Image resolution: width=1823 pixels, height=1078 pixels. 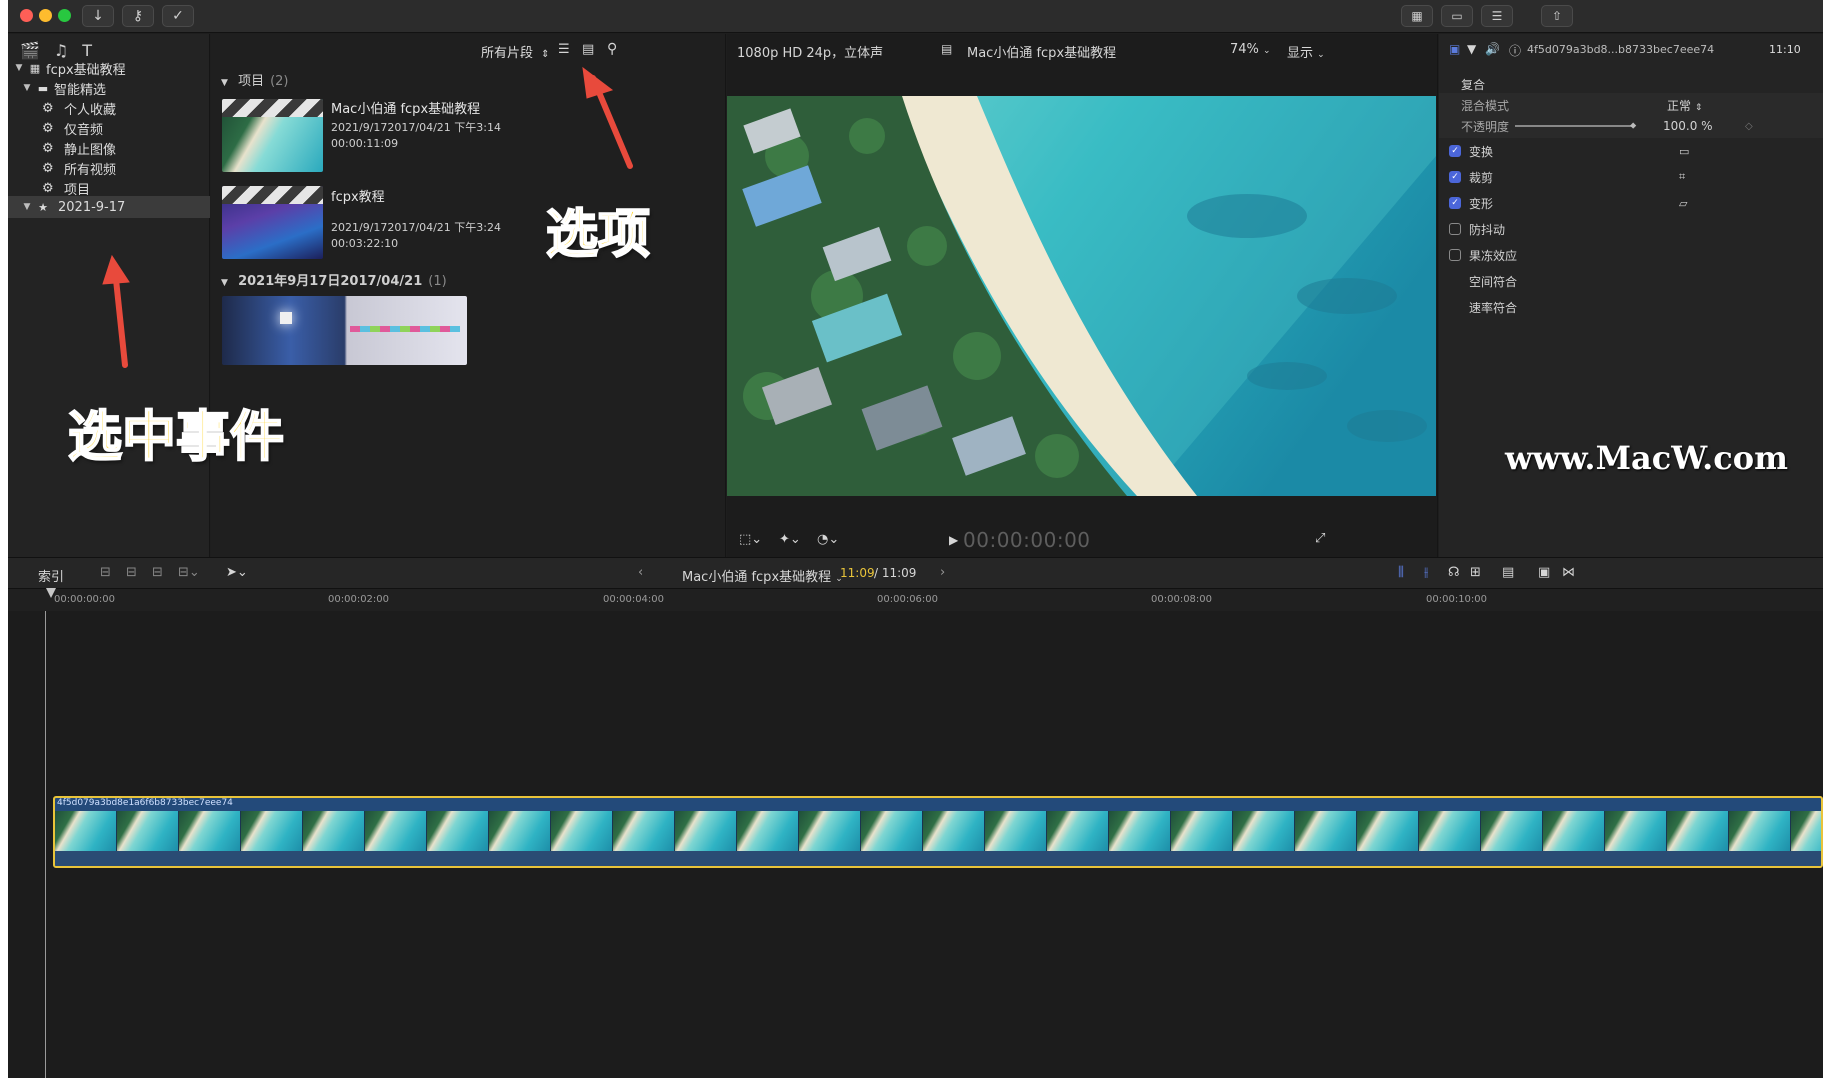 I want to click on annotation-select-event: 选中事件, so click(x=176, y=436).